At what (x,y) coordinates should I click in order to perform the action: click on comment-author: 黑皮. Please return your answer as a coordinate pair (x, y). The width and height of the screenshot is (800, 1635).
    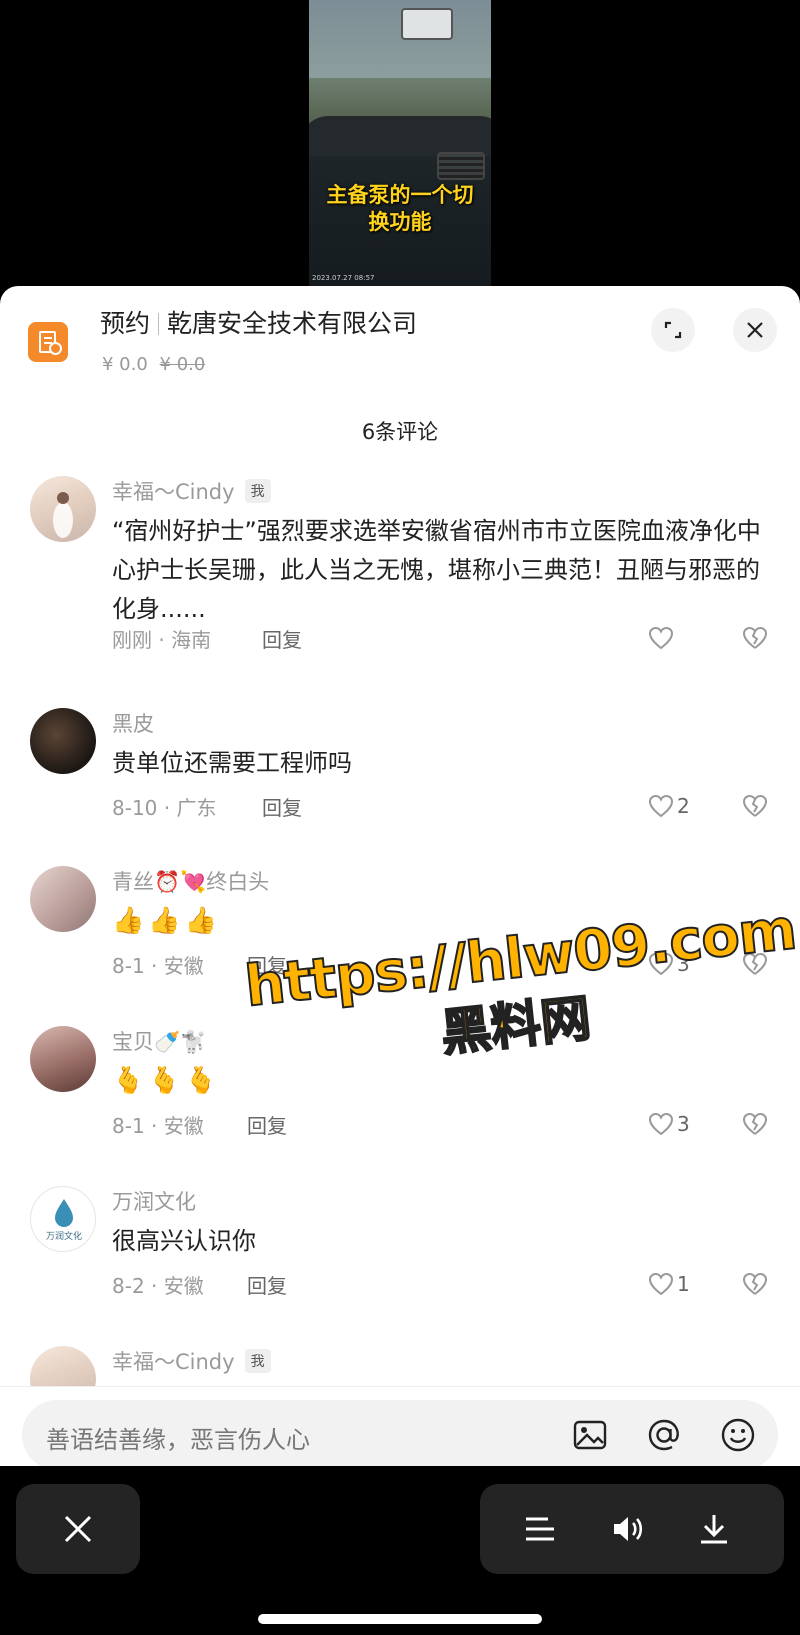
    Looking at the image, I should click on (133, 723).